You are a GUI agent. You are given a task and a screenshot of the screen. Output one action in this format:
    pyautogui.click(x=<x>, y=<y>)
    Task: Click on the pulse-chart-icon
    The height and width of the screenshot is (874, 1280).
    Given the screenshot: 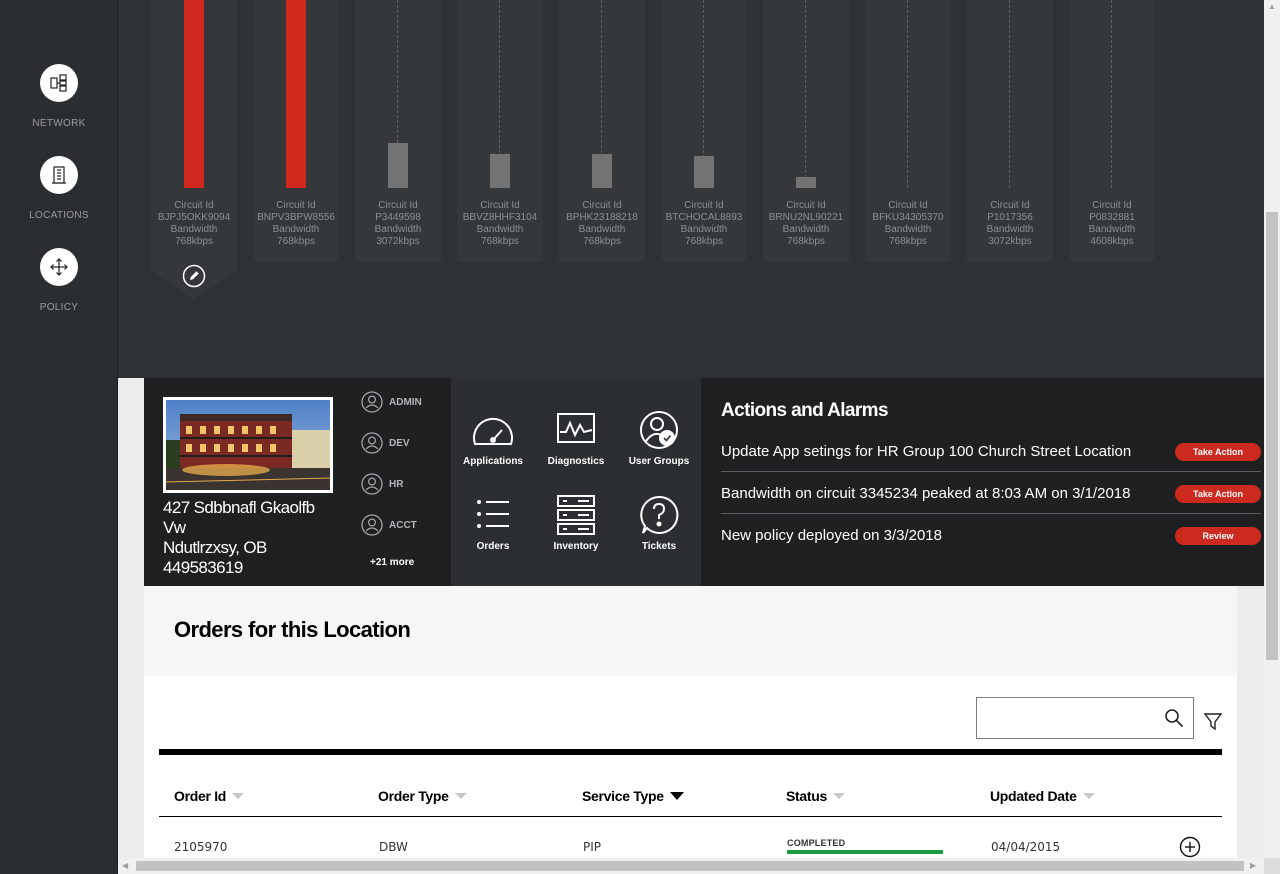 What is the action you would take?
    pyautogui.click(x=576, y=428)
    